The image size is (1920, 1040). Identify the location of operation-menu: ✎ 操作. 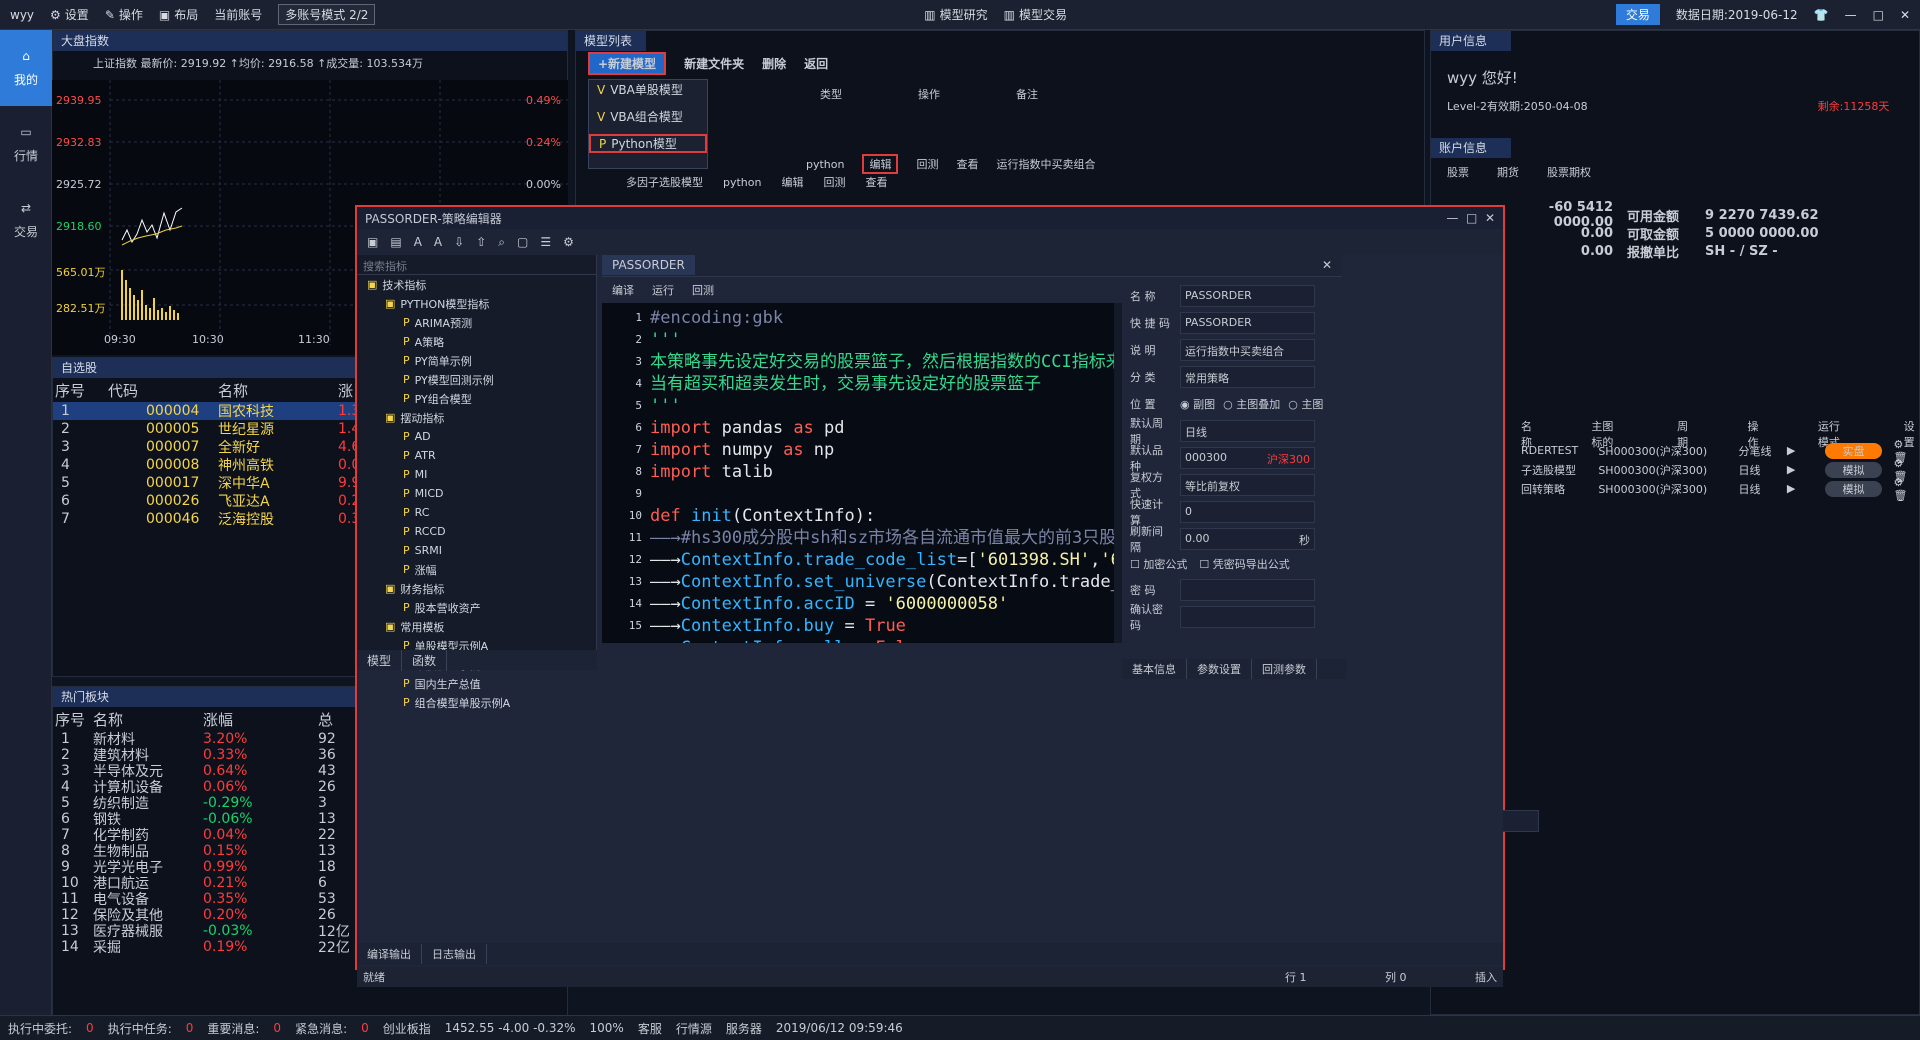
(124, 14).